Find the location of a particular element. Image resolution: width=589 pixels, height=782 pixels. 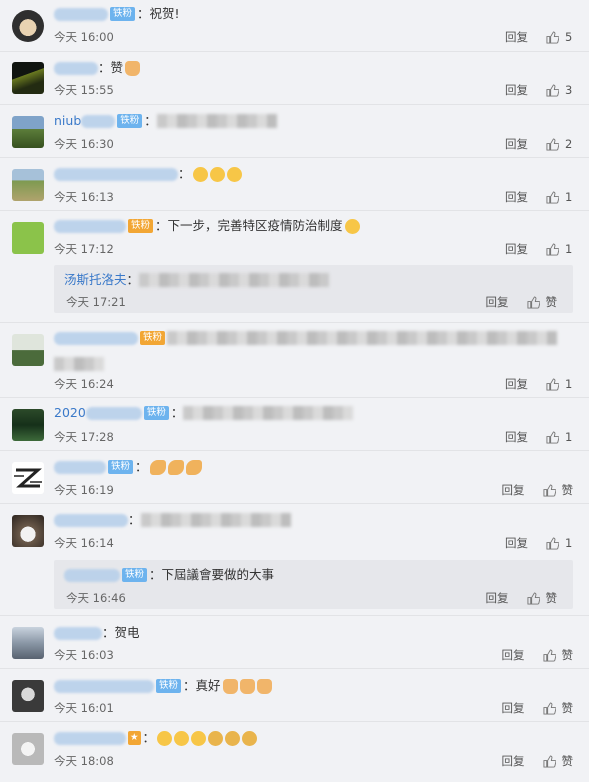

comment-actions: 回复 3 is located at coordinates (539, 90).